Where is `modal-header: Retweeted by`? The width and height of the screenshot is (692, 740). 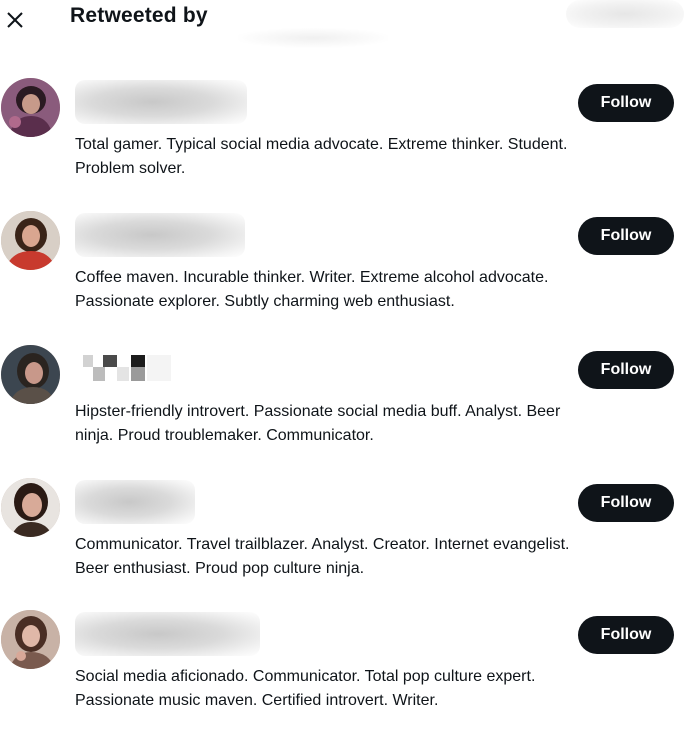
modal-header: Retweeted by is located at coordinates (346, 24).